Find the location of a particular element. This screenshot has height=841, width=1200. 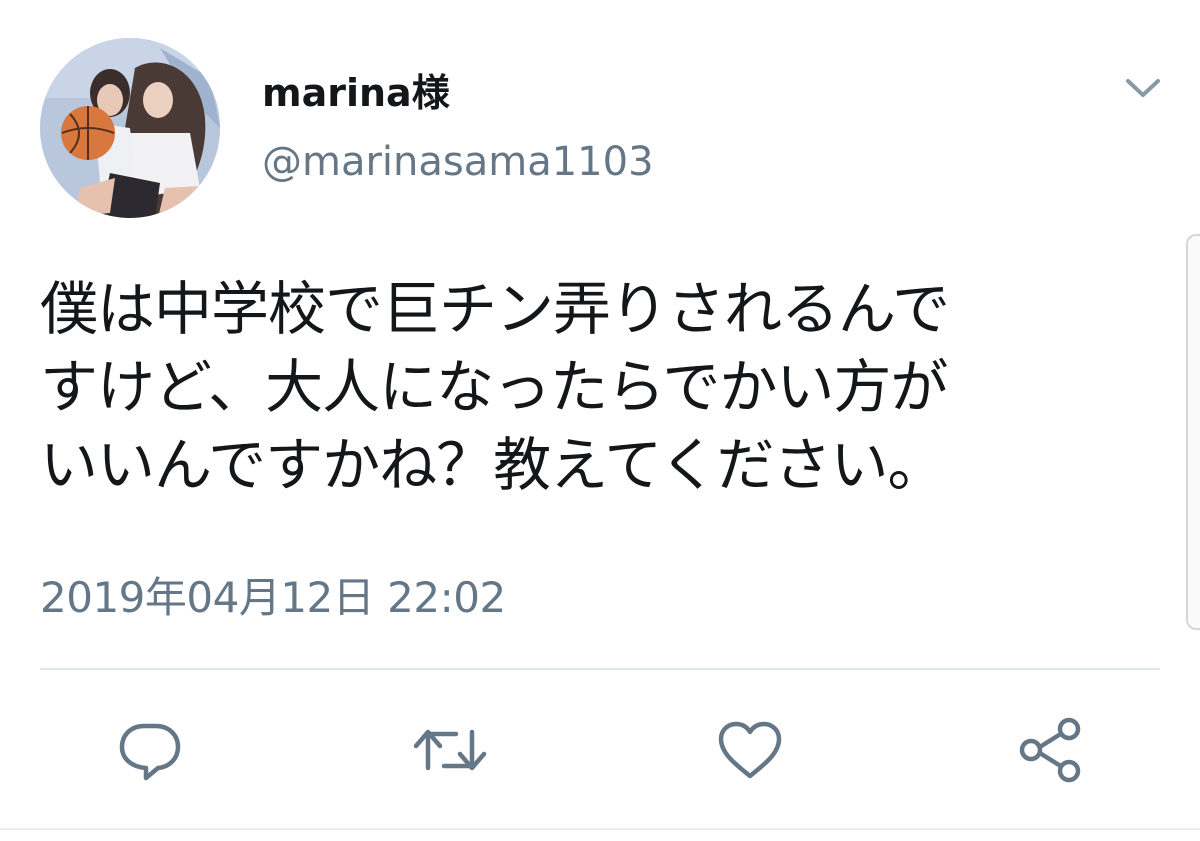

share-icon is located at coordinates (1050, 750).